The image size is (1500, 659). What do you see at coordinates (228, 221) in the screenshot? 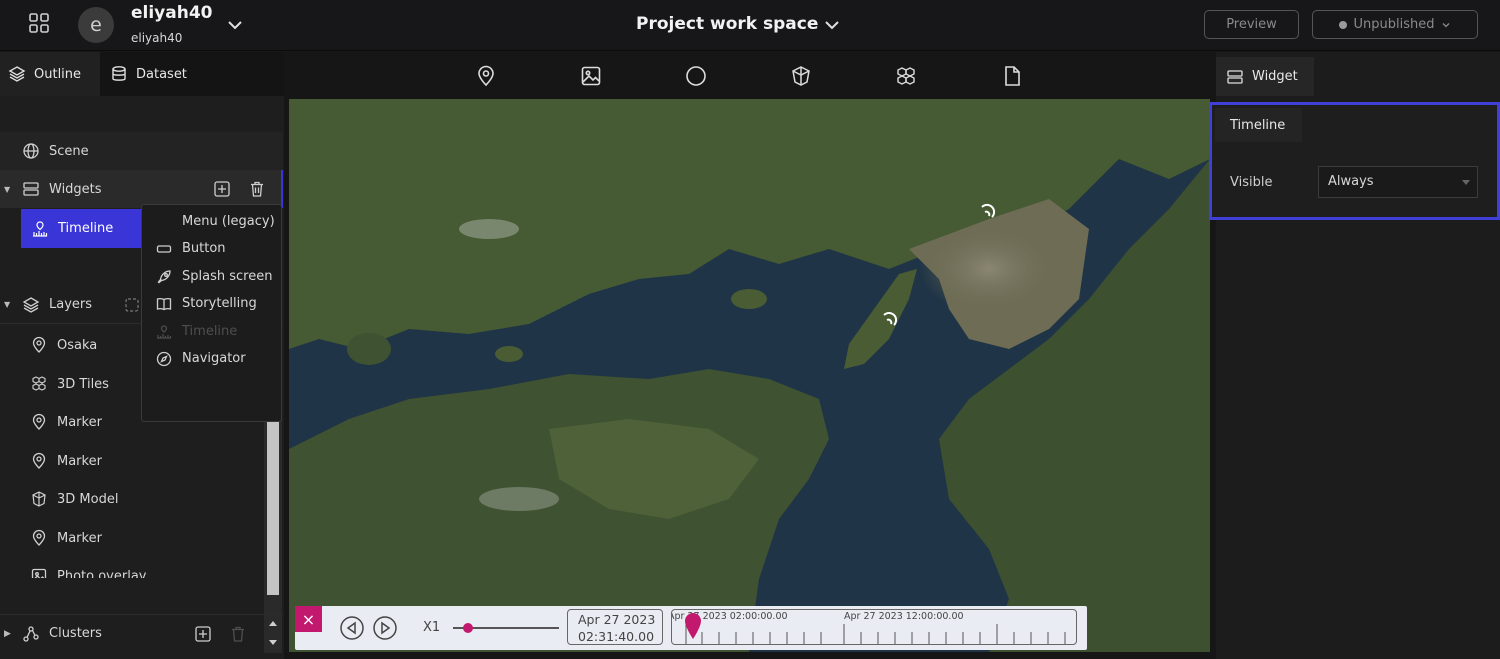
I see `menu-item-label: Menu (legacy)` at bounding box center [228, 221].